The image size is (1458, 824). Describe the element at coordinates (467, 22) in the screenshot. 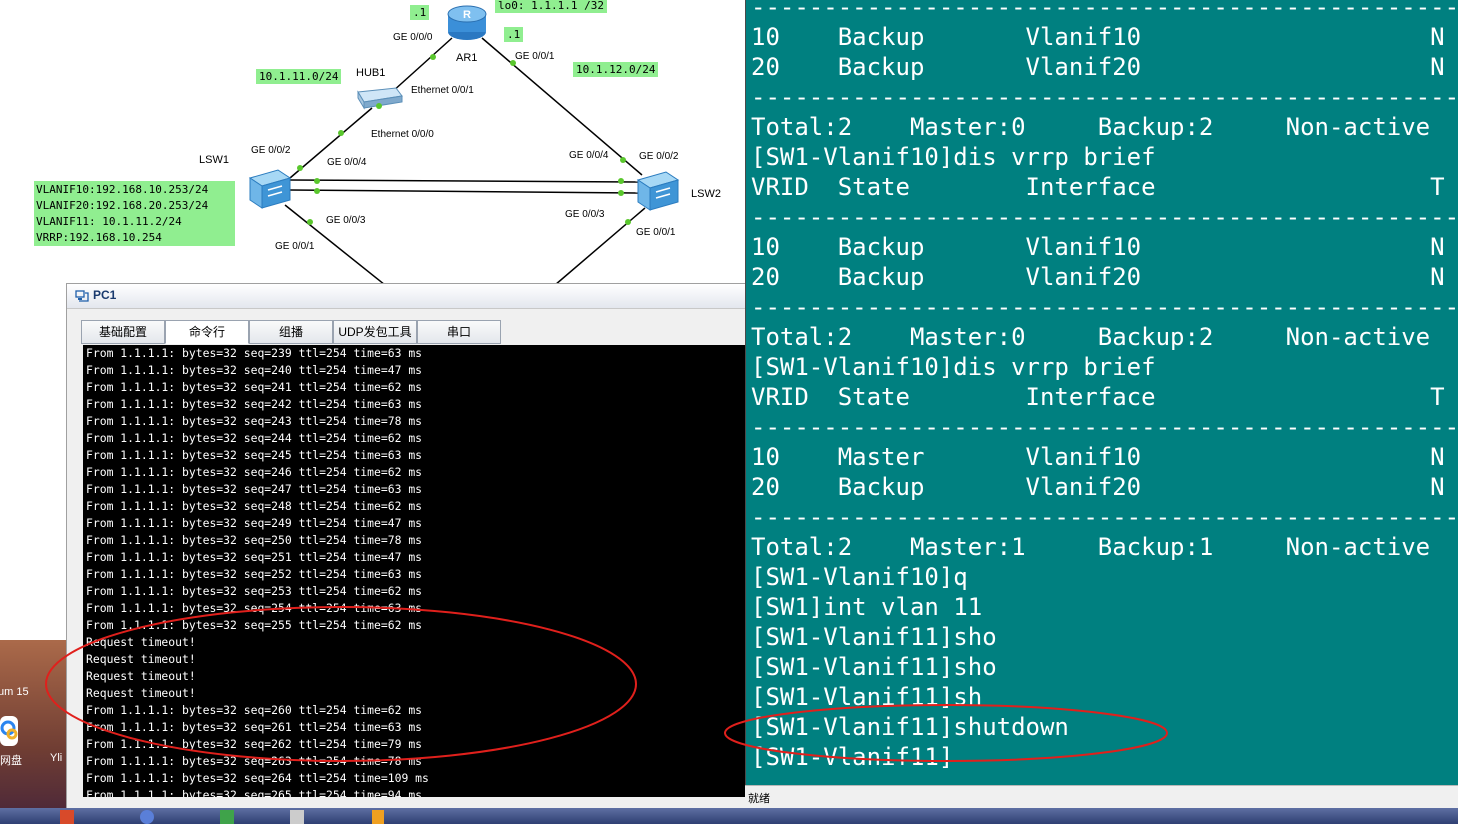

I see `router-ar1-icon: R` at that location.